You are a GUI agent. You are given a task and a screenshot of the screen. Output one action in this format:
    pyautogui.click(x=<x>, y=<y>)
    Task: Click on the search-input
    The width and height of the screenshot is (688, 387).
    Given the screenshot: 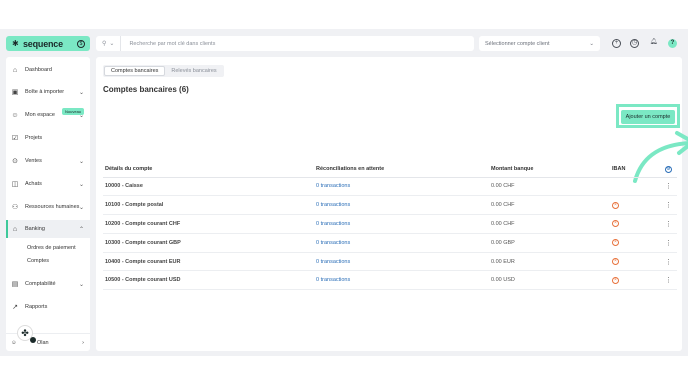 What is the action you would take?
    pyautogui.click(x=297, y=43)
    